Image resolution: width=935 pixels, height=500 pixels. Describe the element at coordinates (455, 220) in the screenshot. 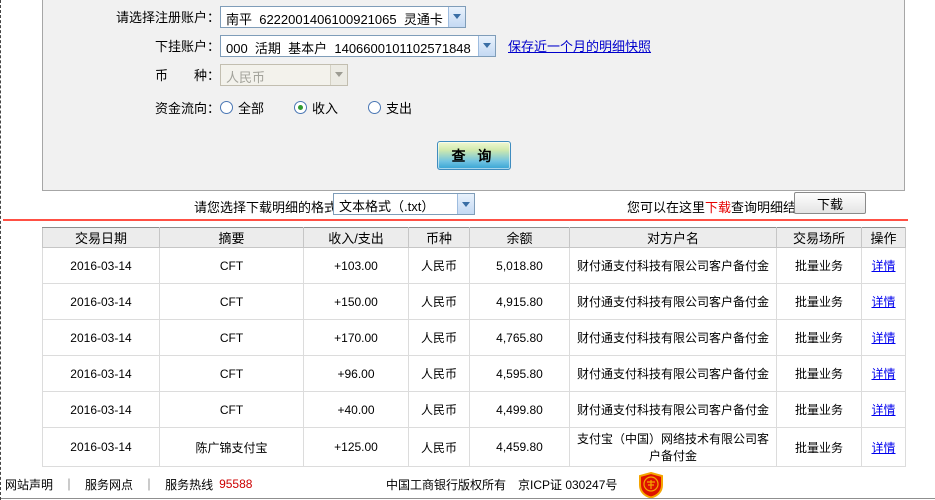

I see `red-divider` at that location.